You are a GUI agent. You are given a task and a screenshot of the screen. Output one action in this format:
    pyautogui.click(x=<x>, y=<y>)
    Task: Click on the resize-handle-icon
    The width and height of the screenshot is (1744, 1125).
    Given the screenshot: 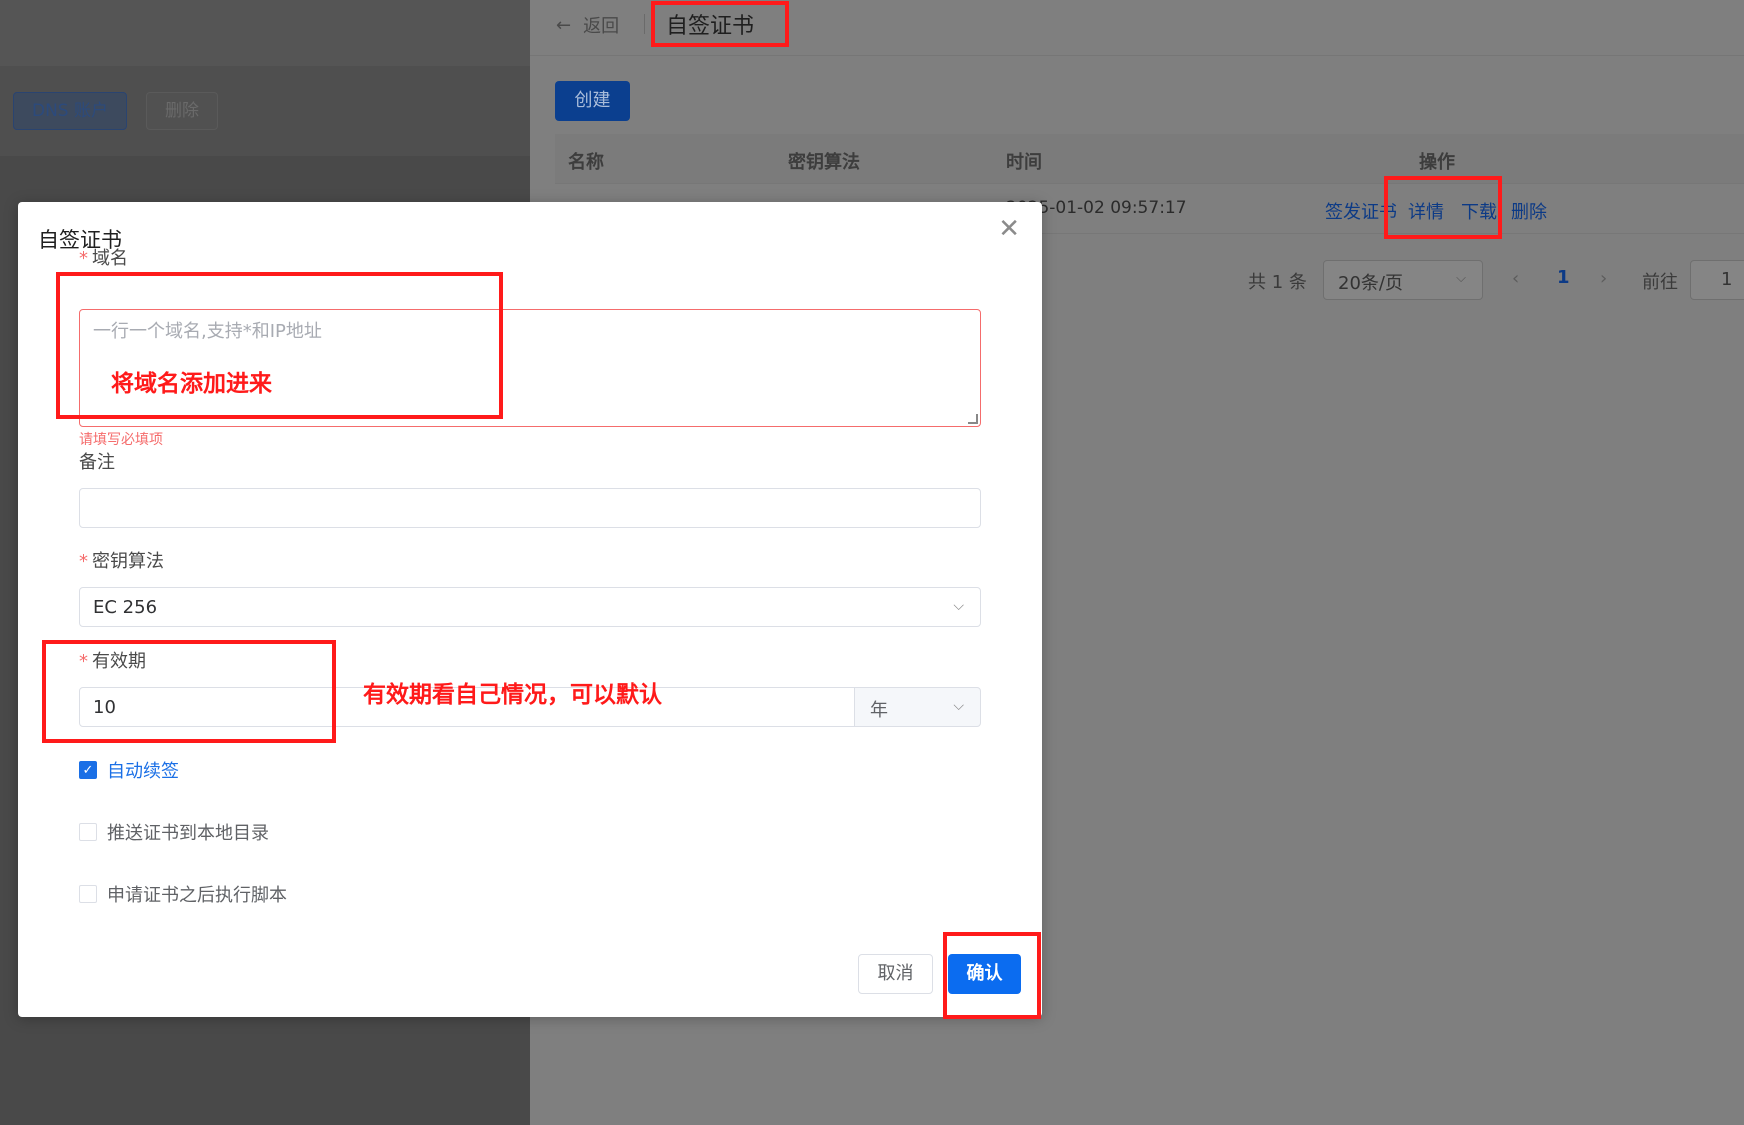 What is the action you would take?
    pyautogui.click(x=973, y=419)
    